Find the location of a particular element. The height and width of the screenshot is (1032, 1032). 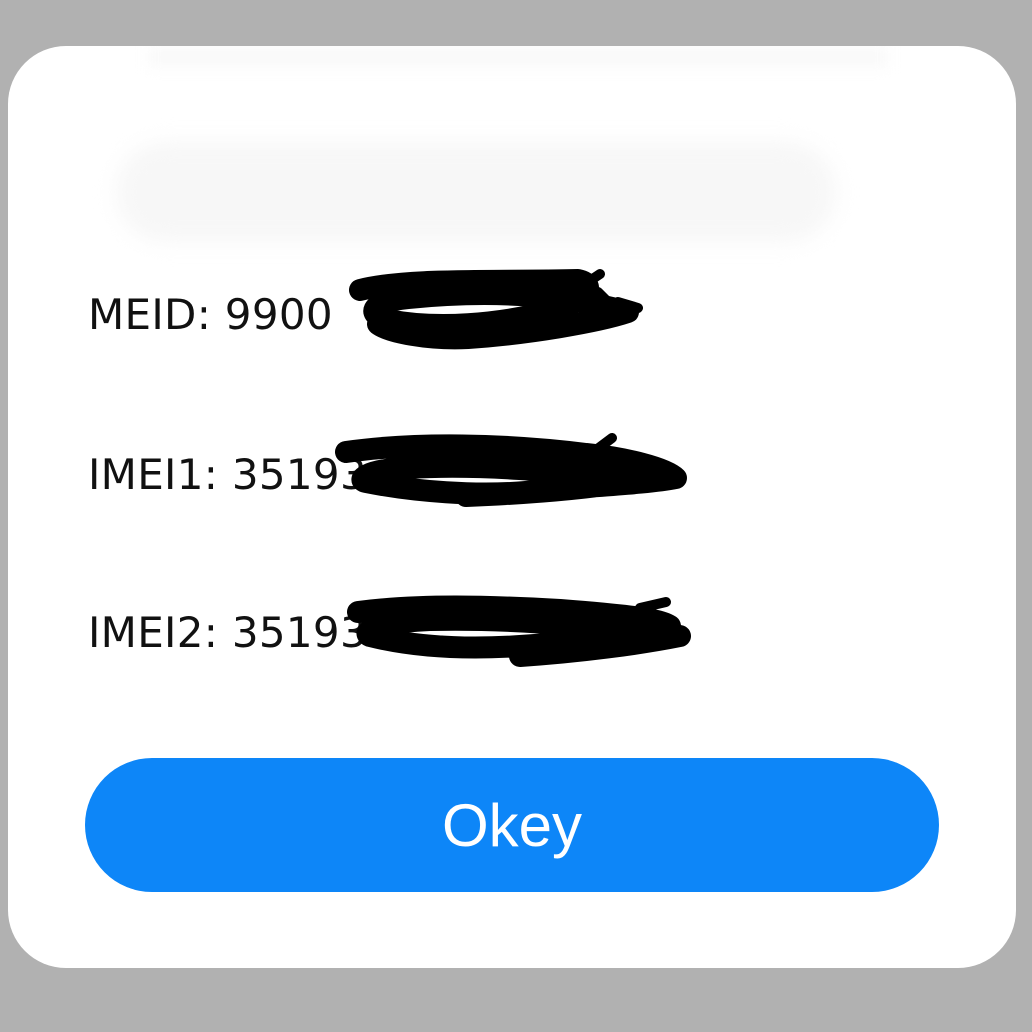

meid-line: MEID: 9900 is located at coordinates (210, 314).